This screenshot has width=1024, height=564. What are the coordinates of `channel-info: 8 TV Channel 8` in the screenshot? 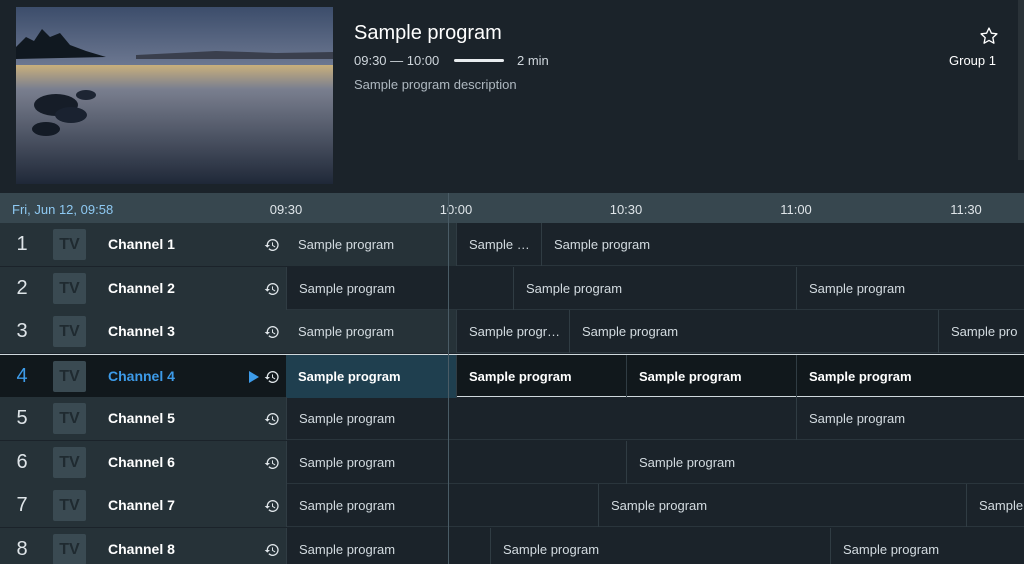 It's located at (143, 546).